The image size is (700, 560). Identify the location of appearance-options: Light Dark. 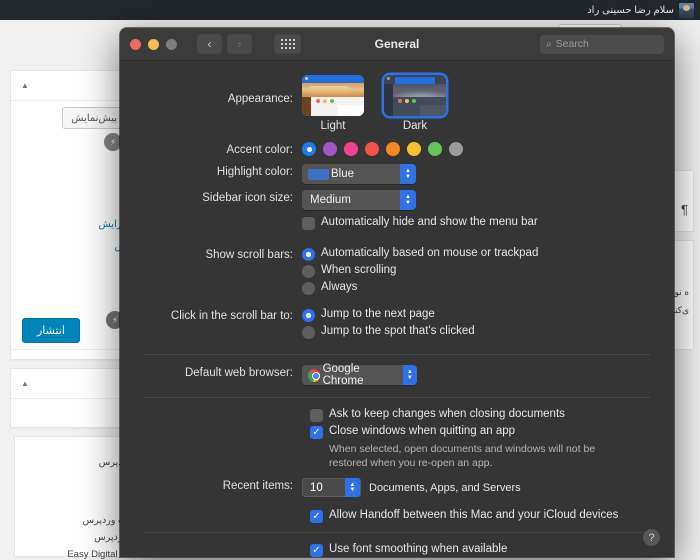
(488, 103).